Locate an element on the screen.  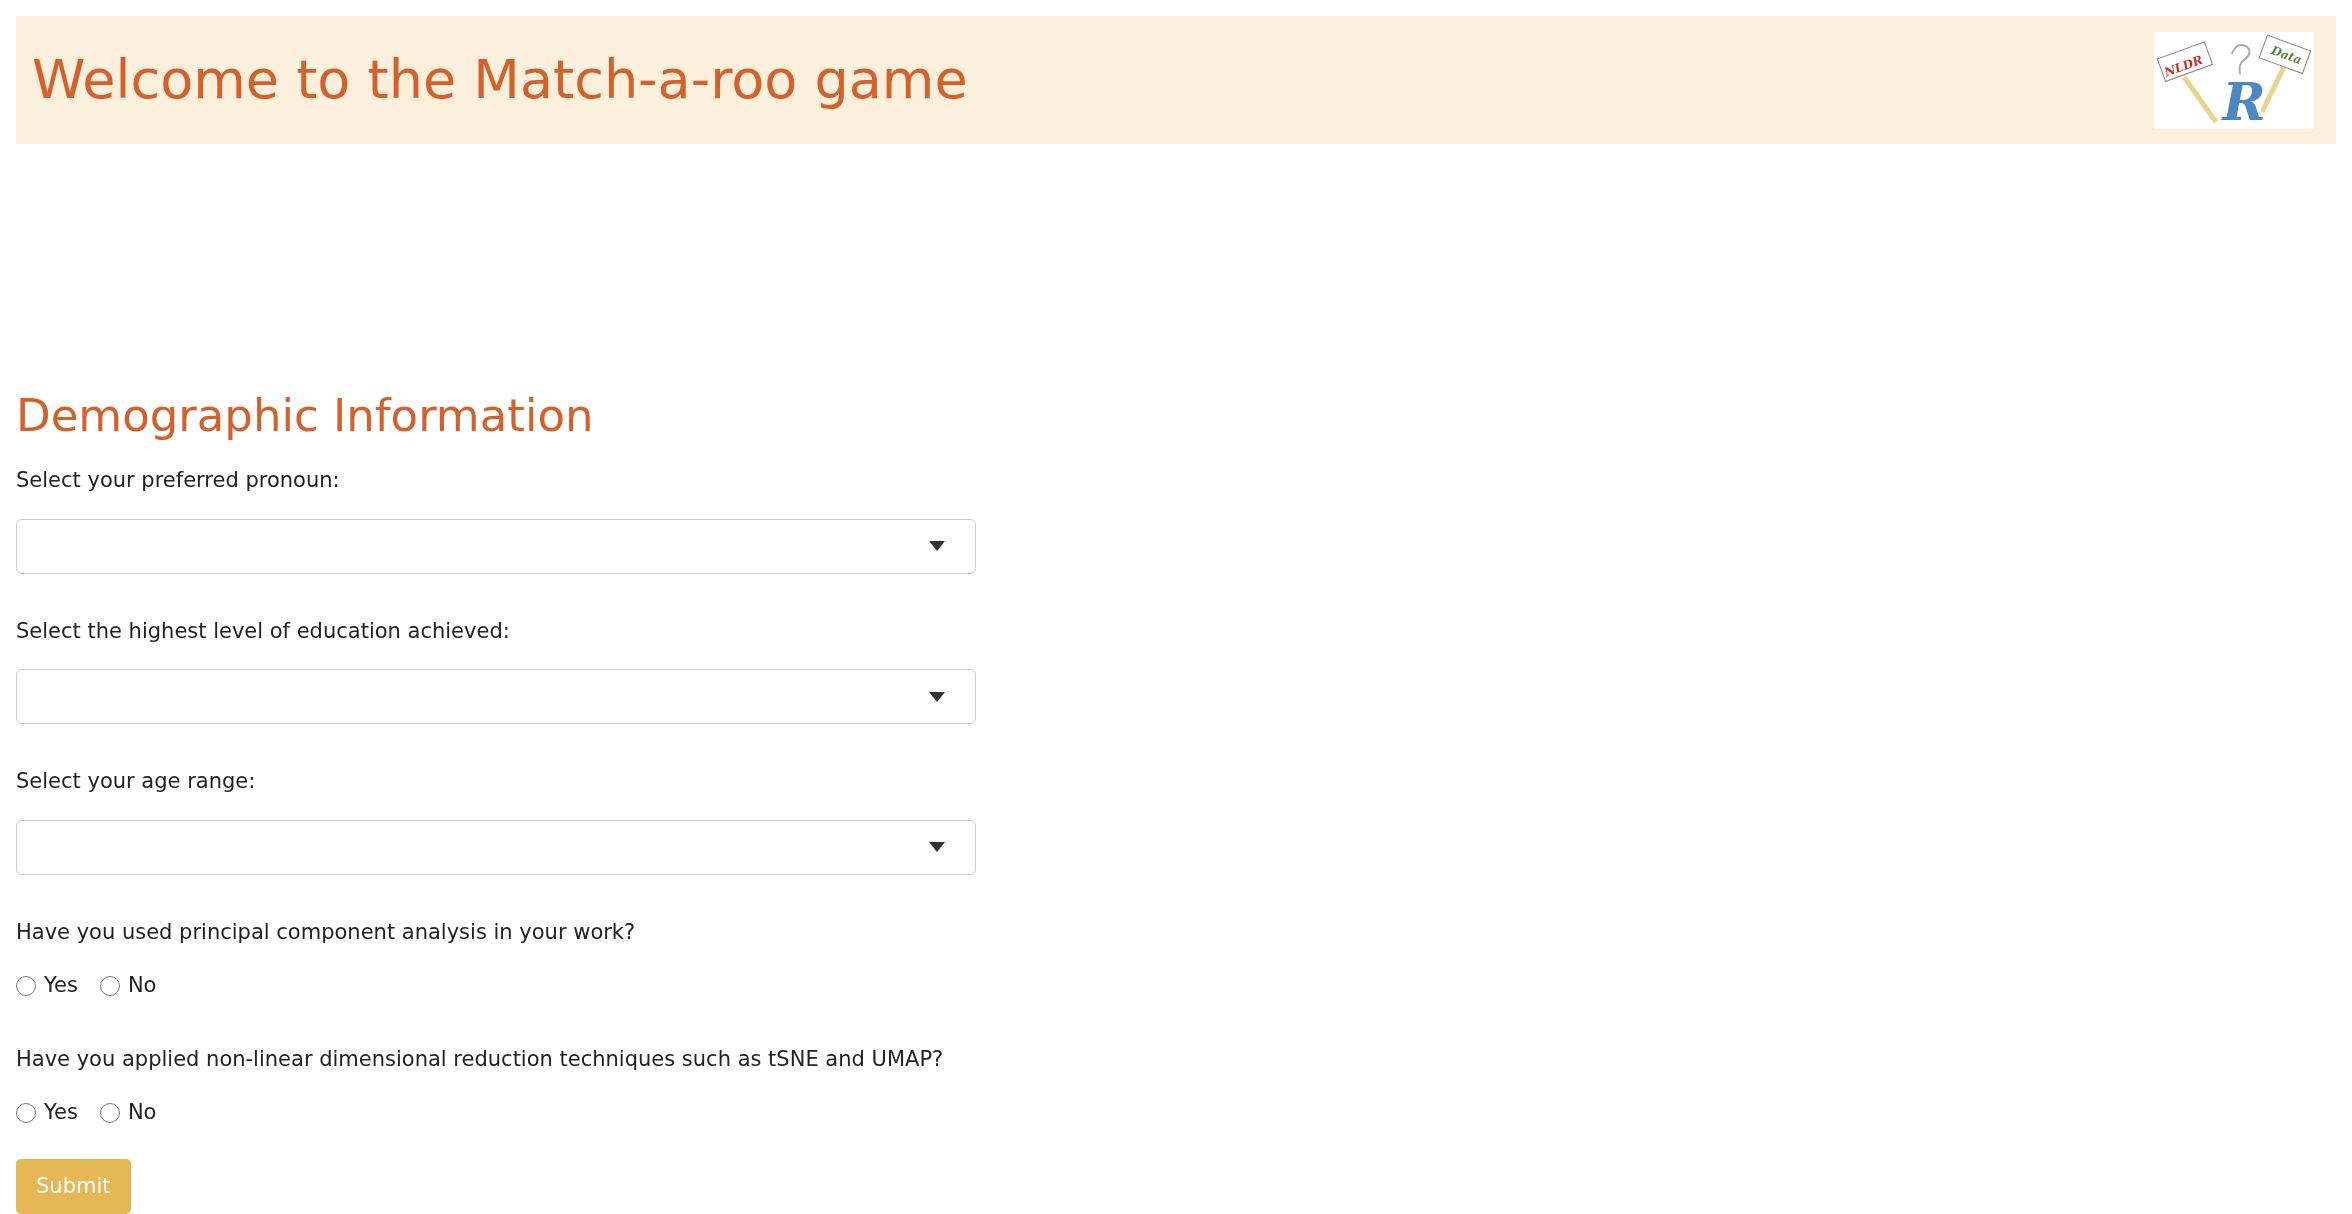
field-label: Select the highest level of education achieved: is located at coordinates (263, 631).